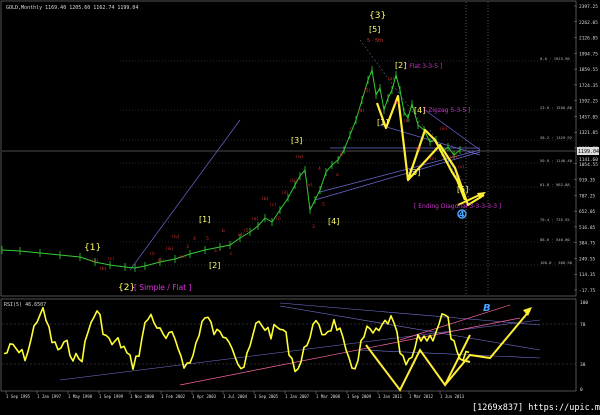 The image size is (600, 415). Describe the element at coordinates (583, 325) in the screenshot. I see `rsi-tick: 70` at that location.